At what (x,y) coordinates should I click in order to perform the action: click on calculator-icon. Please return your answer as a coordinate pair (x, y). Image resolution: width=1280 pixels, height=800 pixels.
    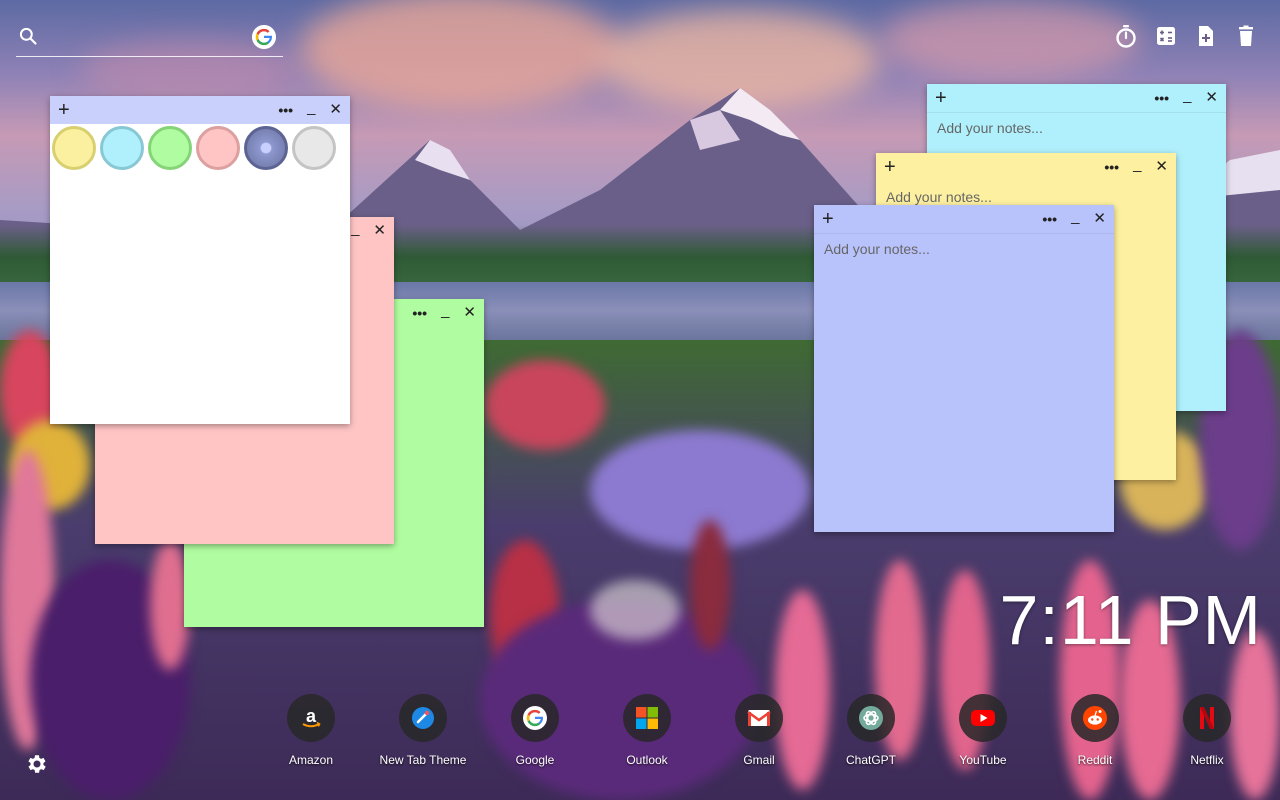
    Looking at the image, I should click on (1166, 36).